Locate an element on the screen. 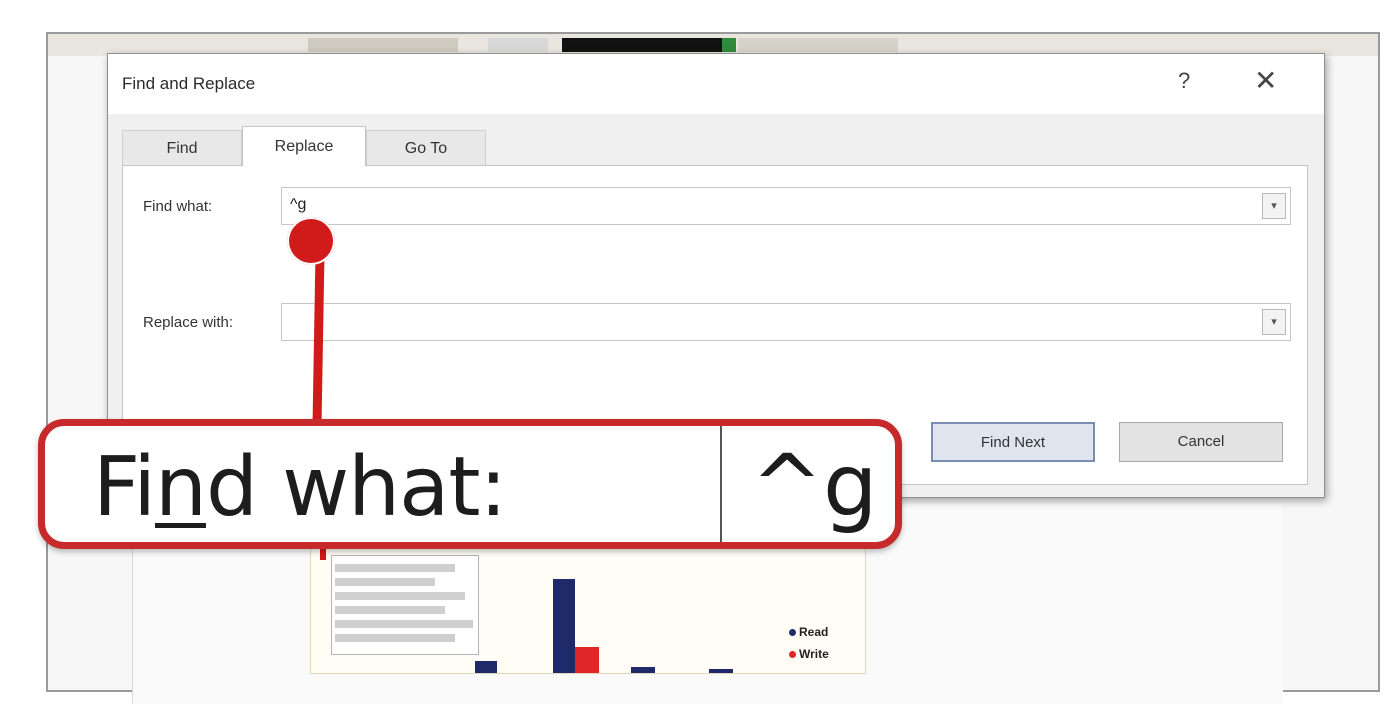 Image resolution: width=1391 pixels, height=704 pixels. tab-find: Find is located at coordinates (182, 148).